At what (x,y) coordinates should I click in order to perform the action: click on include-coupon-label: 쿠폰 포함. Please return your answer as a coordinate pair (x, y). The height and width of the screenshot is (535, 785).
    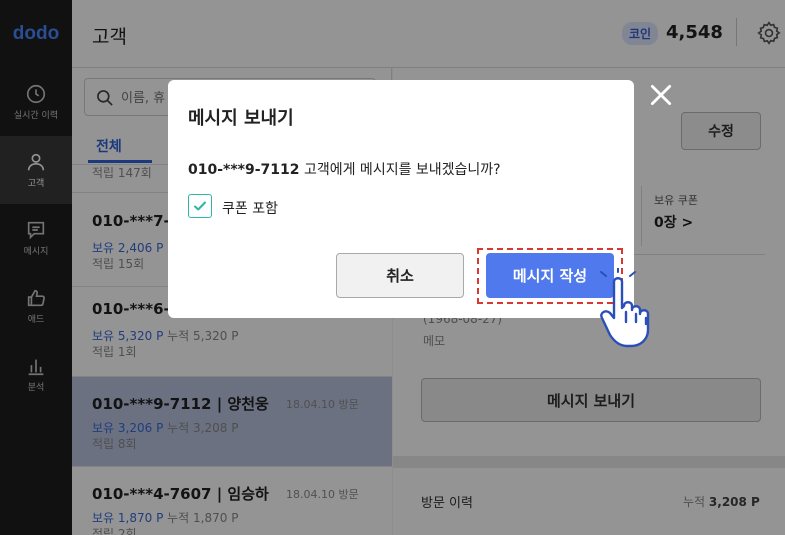
    Looking at the image, I should click on (250, 208).